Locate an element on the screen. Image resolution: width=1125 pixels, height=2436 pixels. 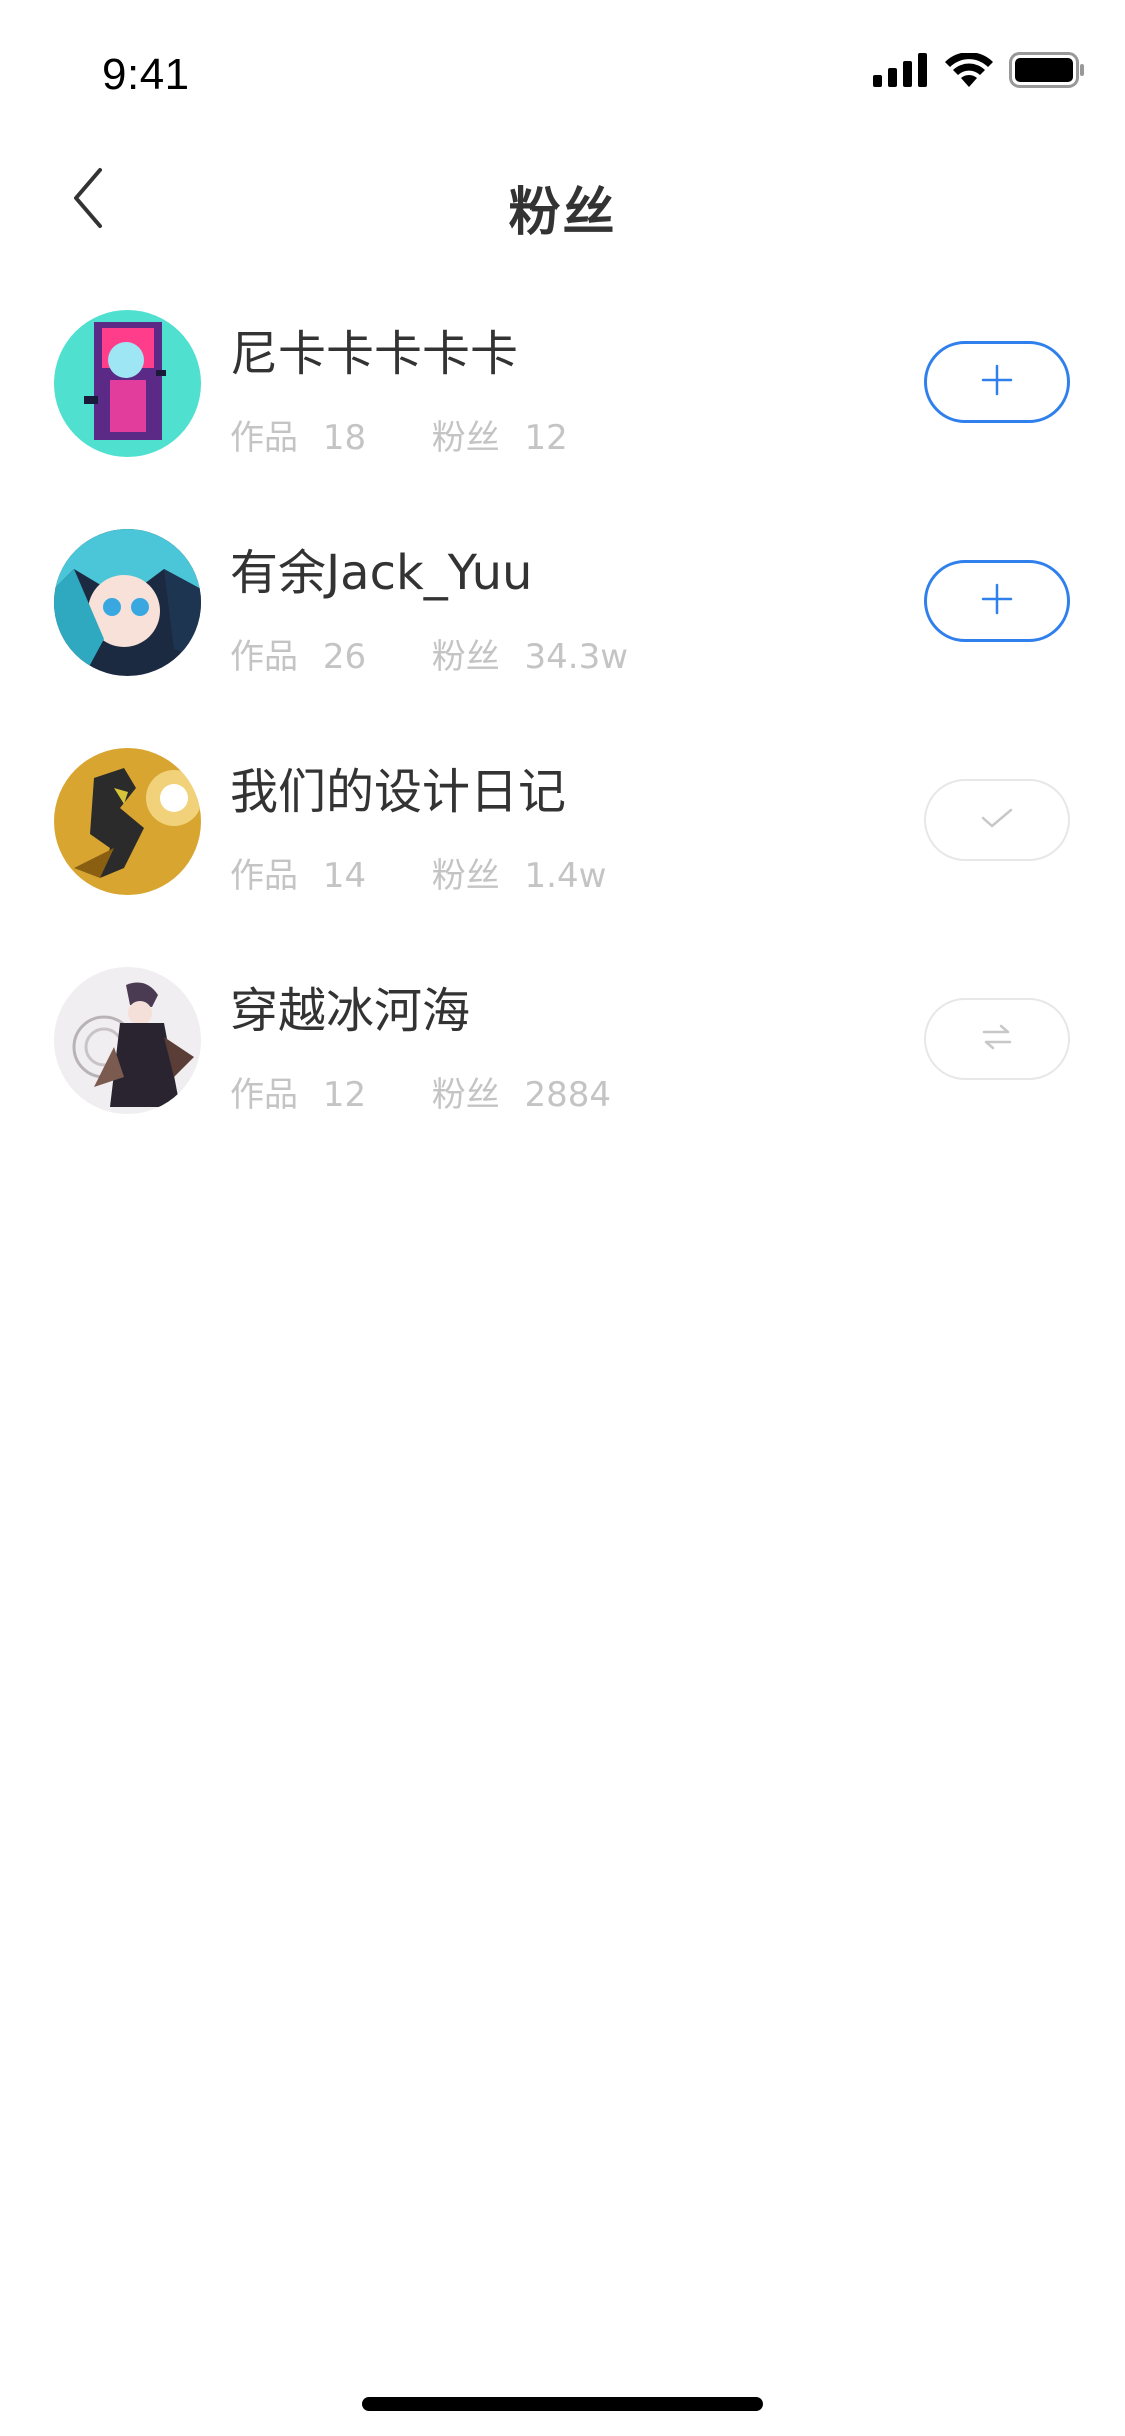
mutual-follow-button is located at coordinates (997, 1039).